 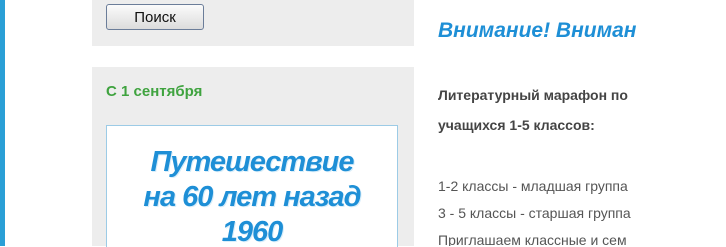 I want to click on left-border-rule, so click(x=2, y=123).